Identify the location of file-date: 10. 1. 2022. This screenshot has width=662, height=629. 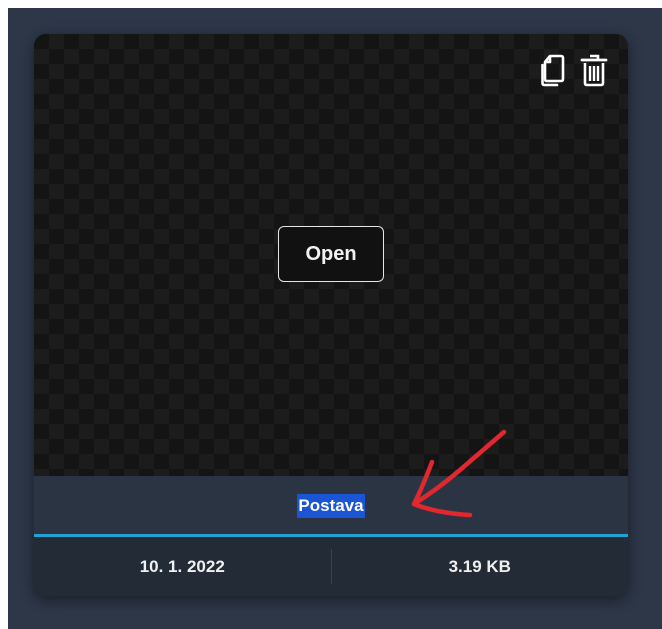
(182, 566).